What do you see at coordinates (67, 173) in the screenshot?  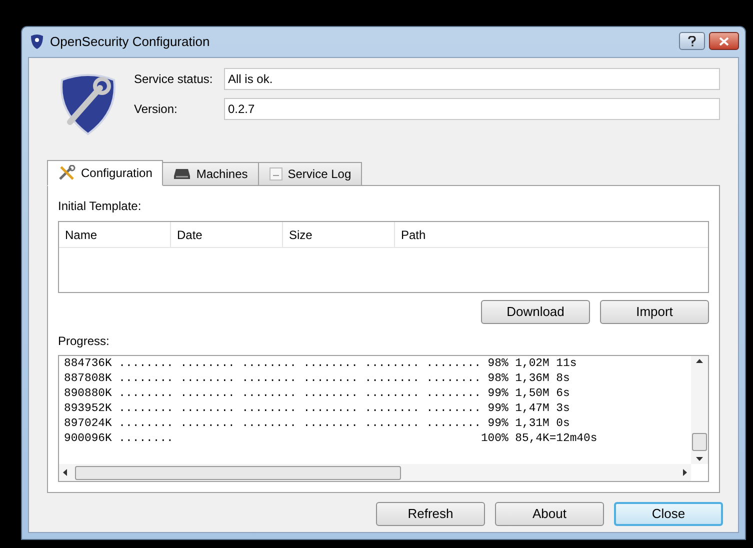 I see `tools-icon` at bounding box center [67, 173].